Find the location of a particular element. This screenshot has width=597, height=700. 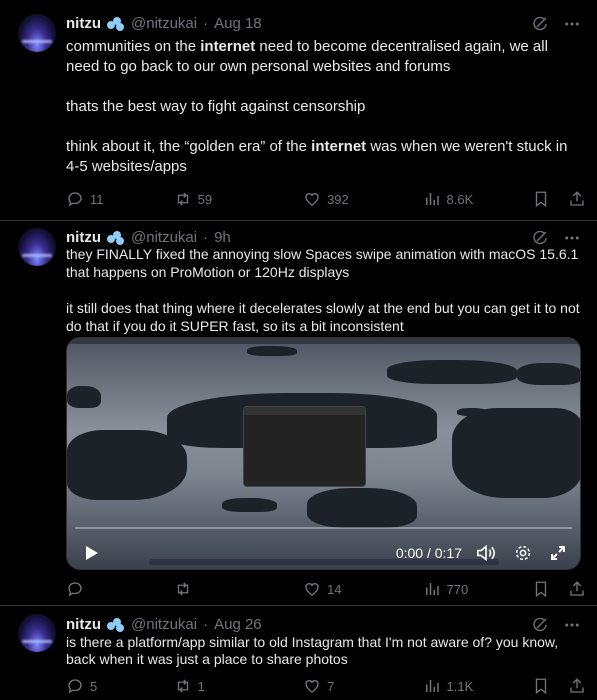

fullscreen-icon is located at coordinates (558, 553).